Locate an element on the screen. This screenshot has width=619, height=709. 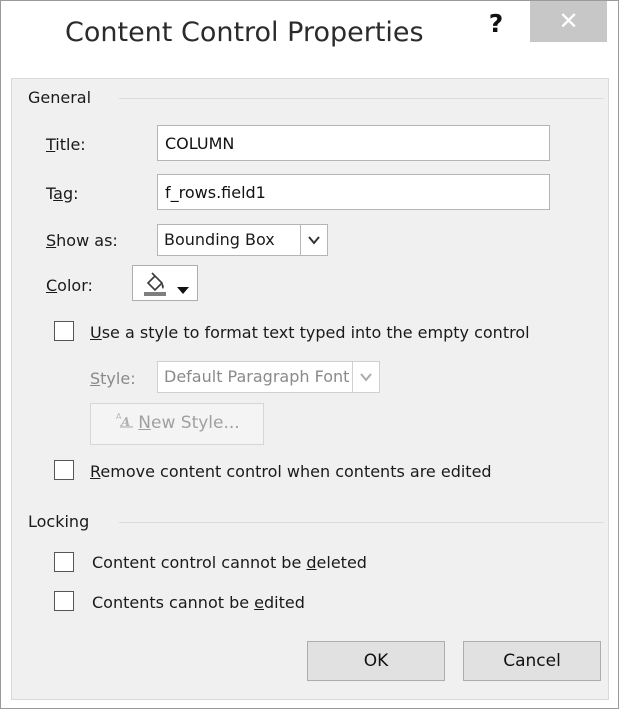
help-button: ? is located at coordinates (496, 24).